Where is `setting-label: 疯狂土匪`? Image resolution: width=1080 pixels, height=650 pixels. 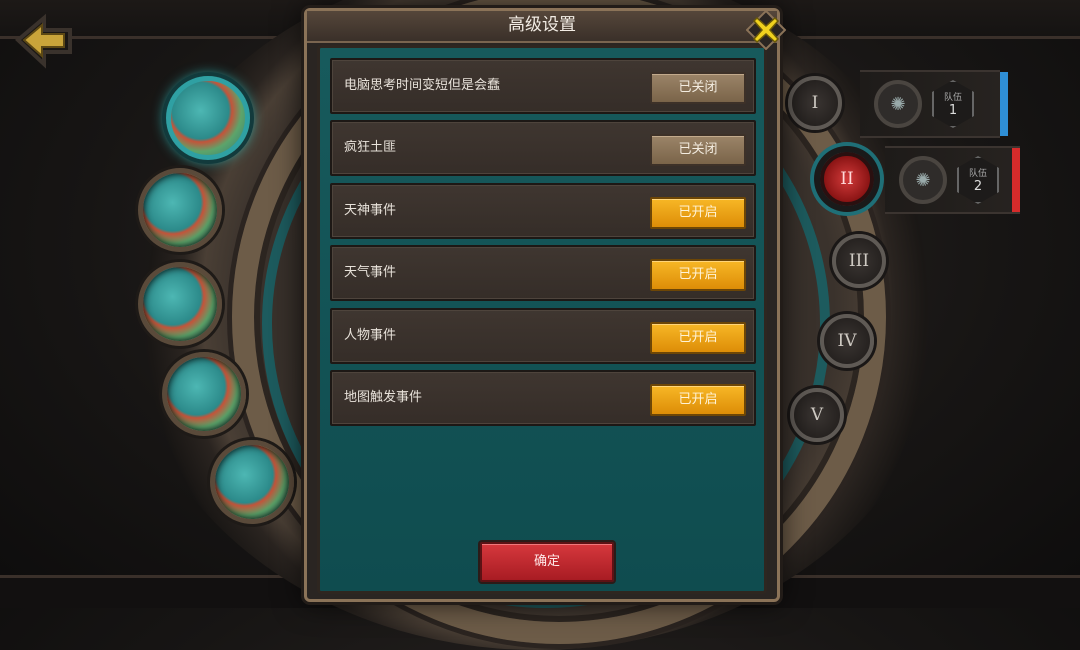 setting-label: 疯狂土匪 is located at coordinates (370, 147).